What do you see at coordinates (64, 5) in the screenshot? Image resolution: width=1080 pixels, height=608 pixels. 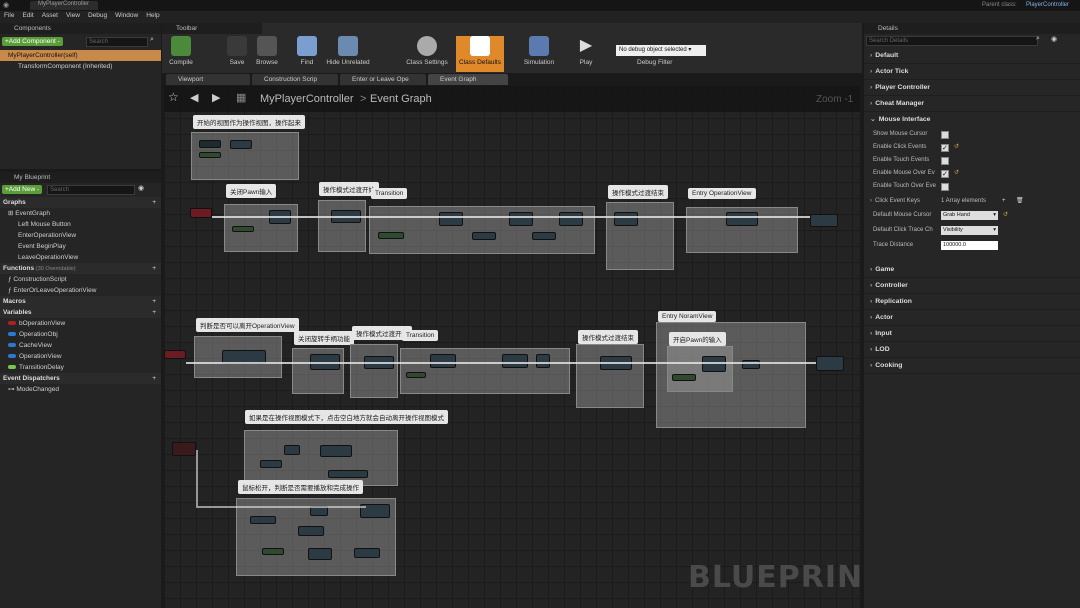 I see `window-tab: MyPlayerController` at bounding box center [64, 5].